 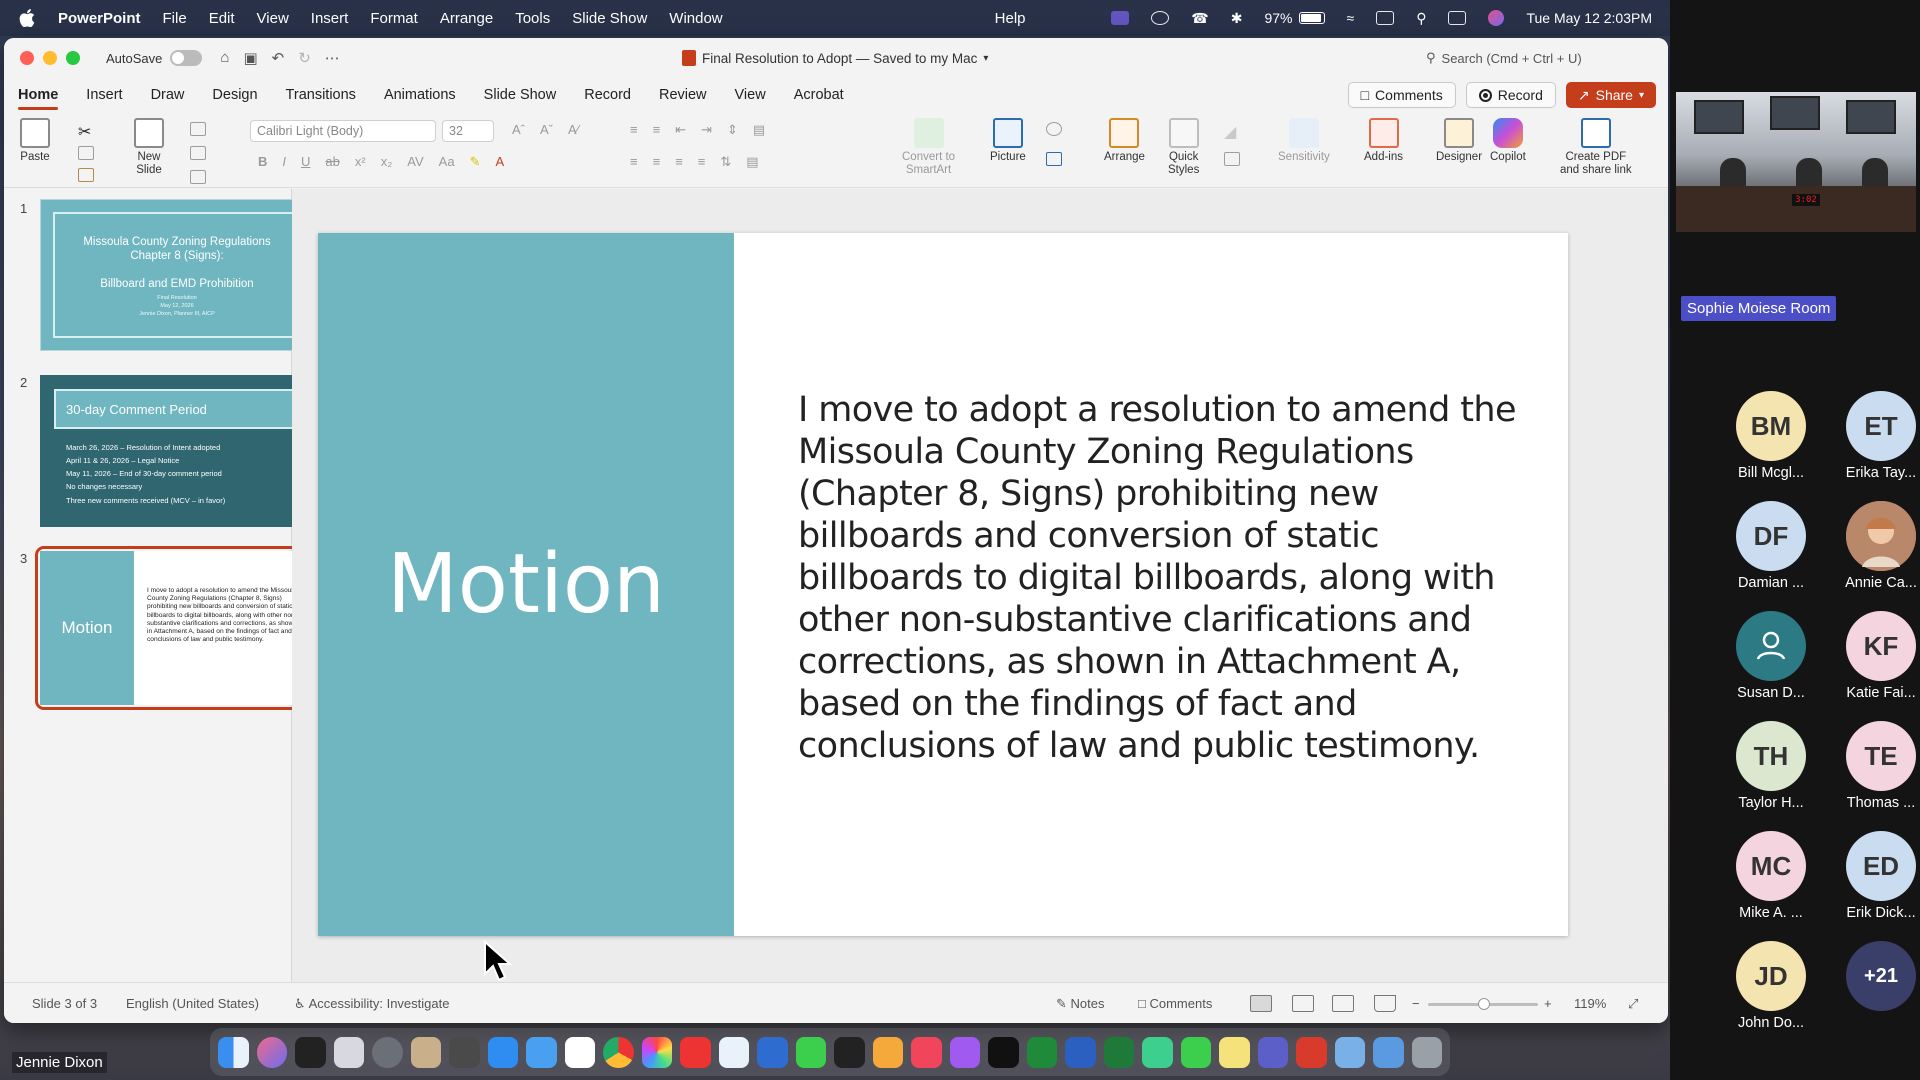 I want to click on new-slide-button: New Slide, so click(x=149, y=147).